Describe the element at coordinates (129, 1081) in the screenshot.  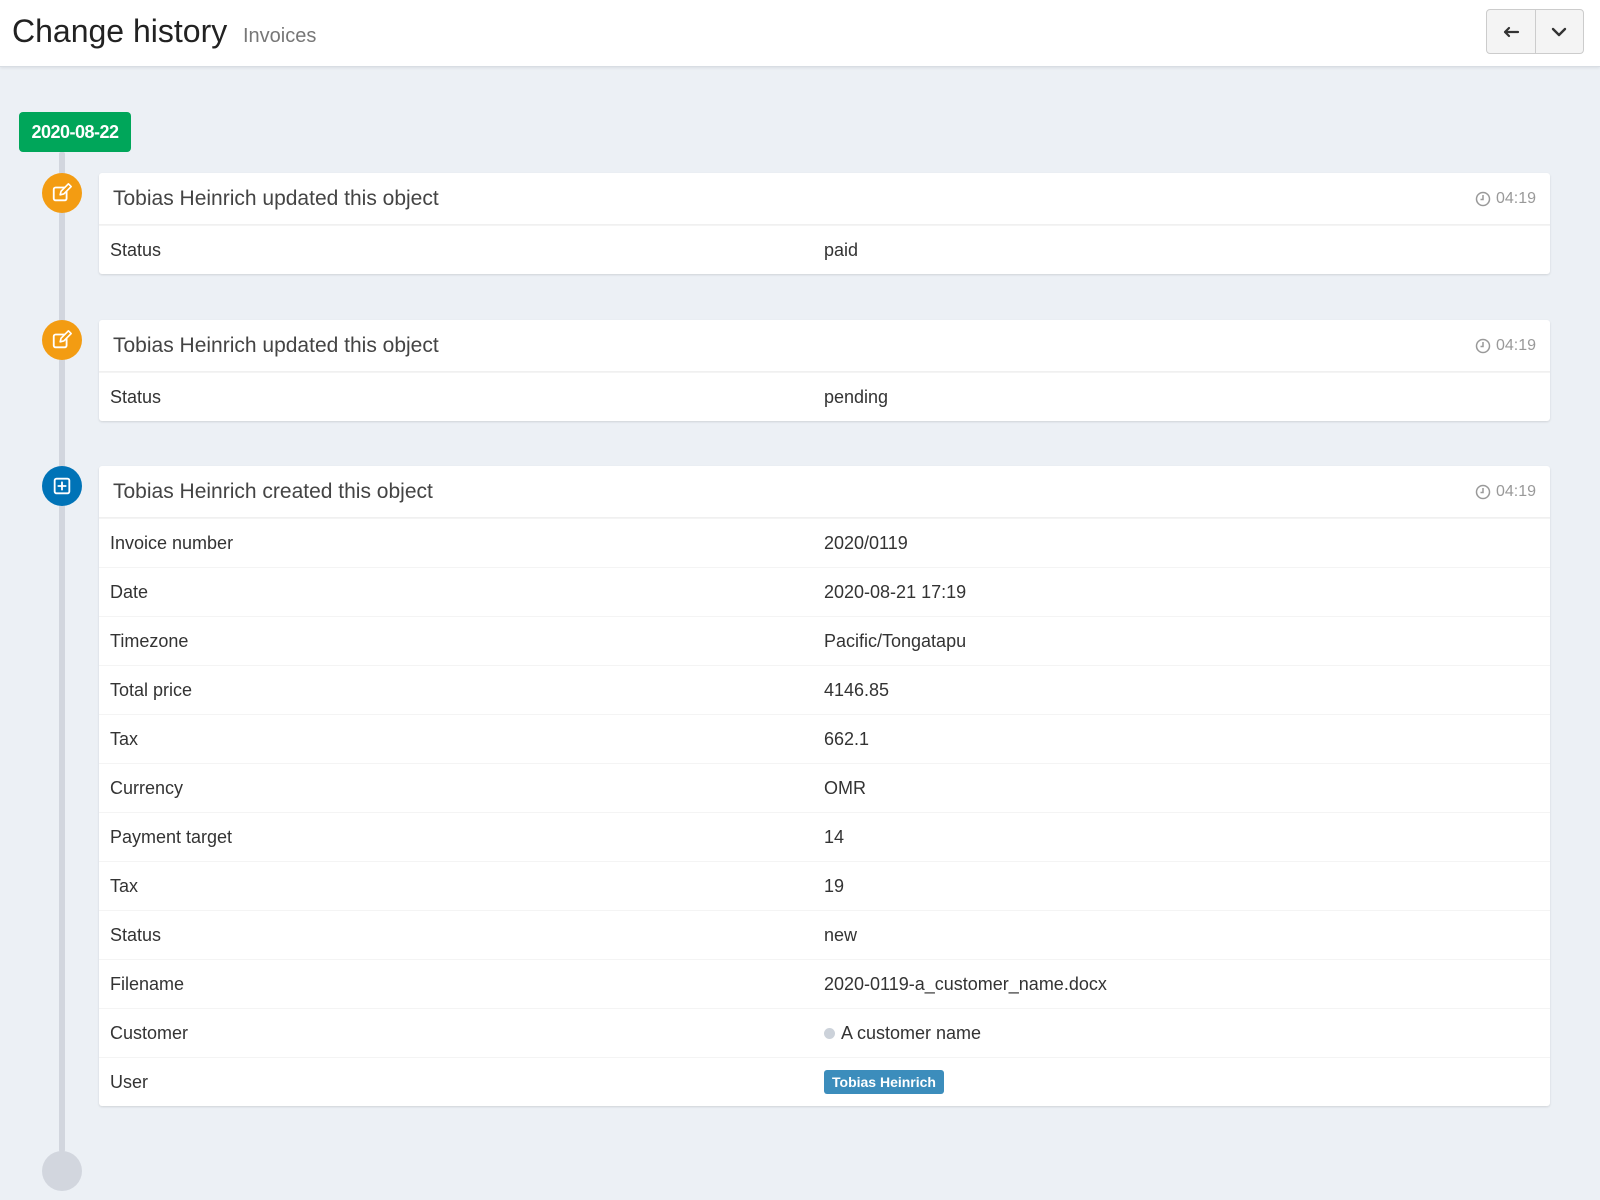
I see `field-label: User` at that location.